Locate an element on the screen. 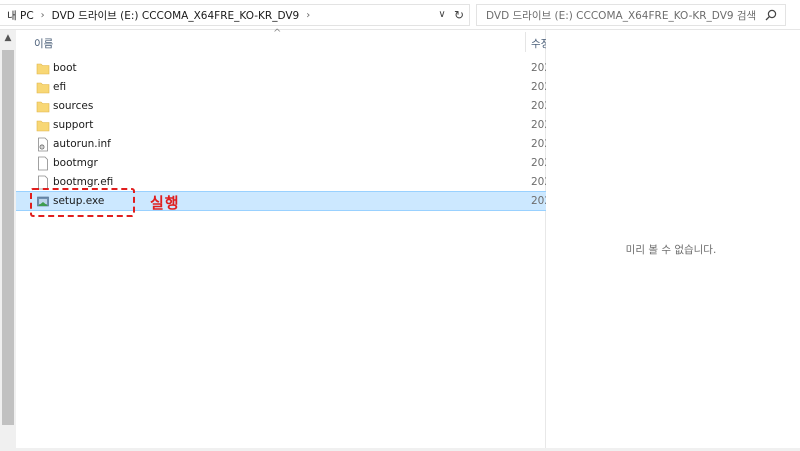  search-icon is located at coordinates (771, 15).